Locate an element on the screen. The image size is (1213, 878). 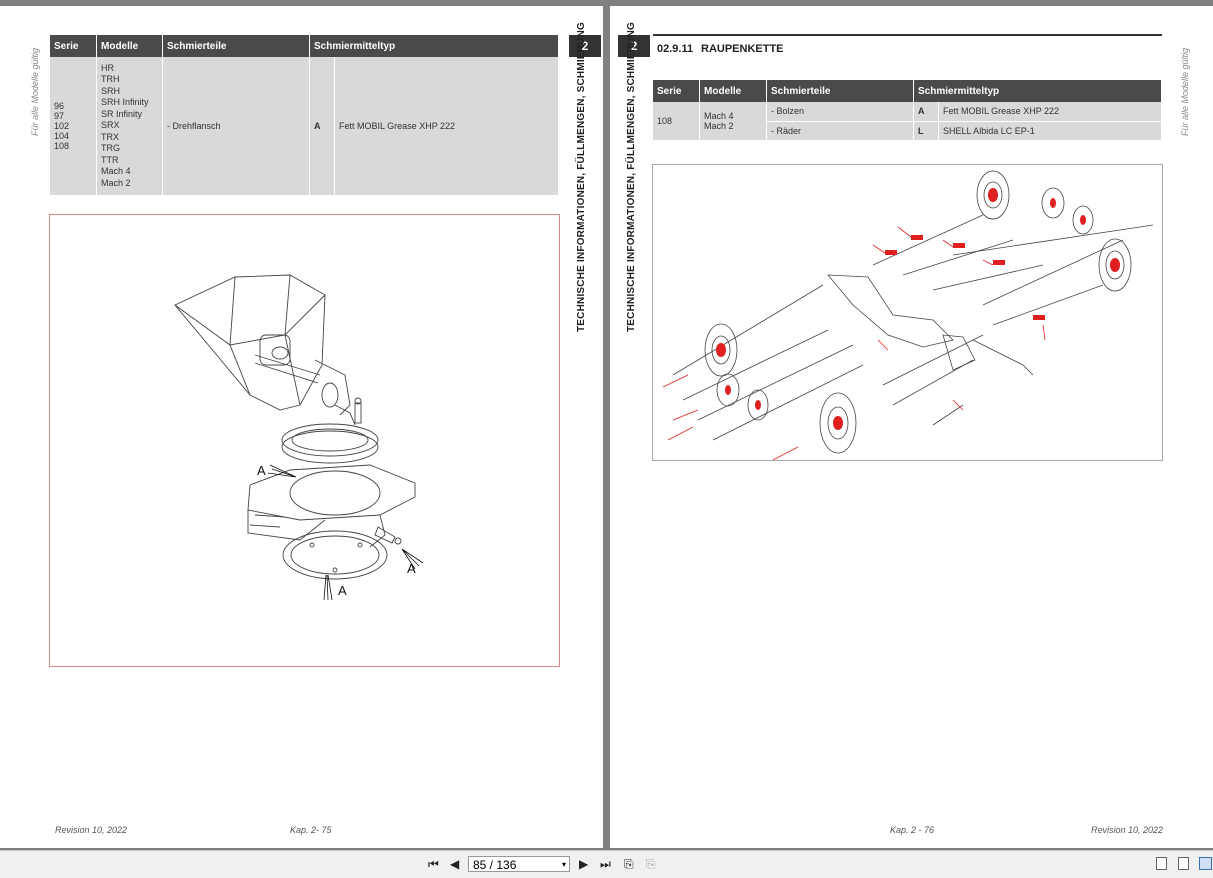
track-exploded-drawing is located at coordinates (908, 315).